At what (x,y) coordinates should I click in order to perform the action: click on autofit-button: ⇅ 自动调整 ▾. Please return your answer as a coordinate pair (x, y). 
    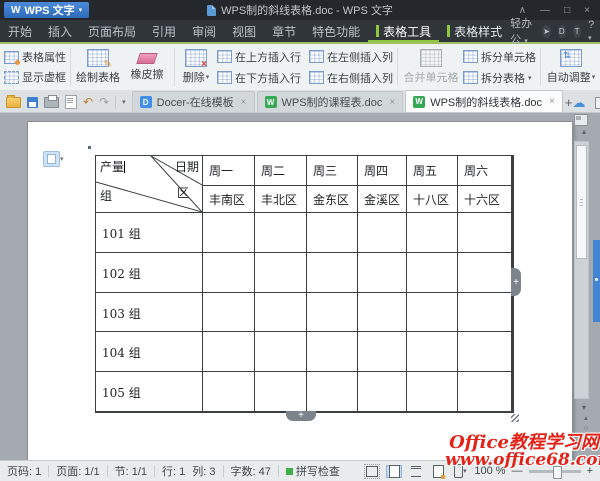
    Looking at the image, I should click on (571, 67).